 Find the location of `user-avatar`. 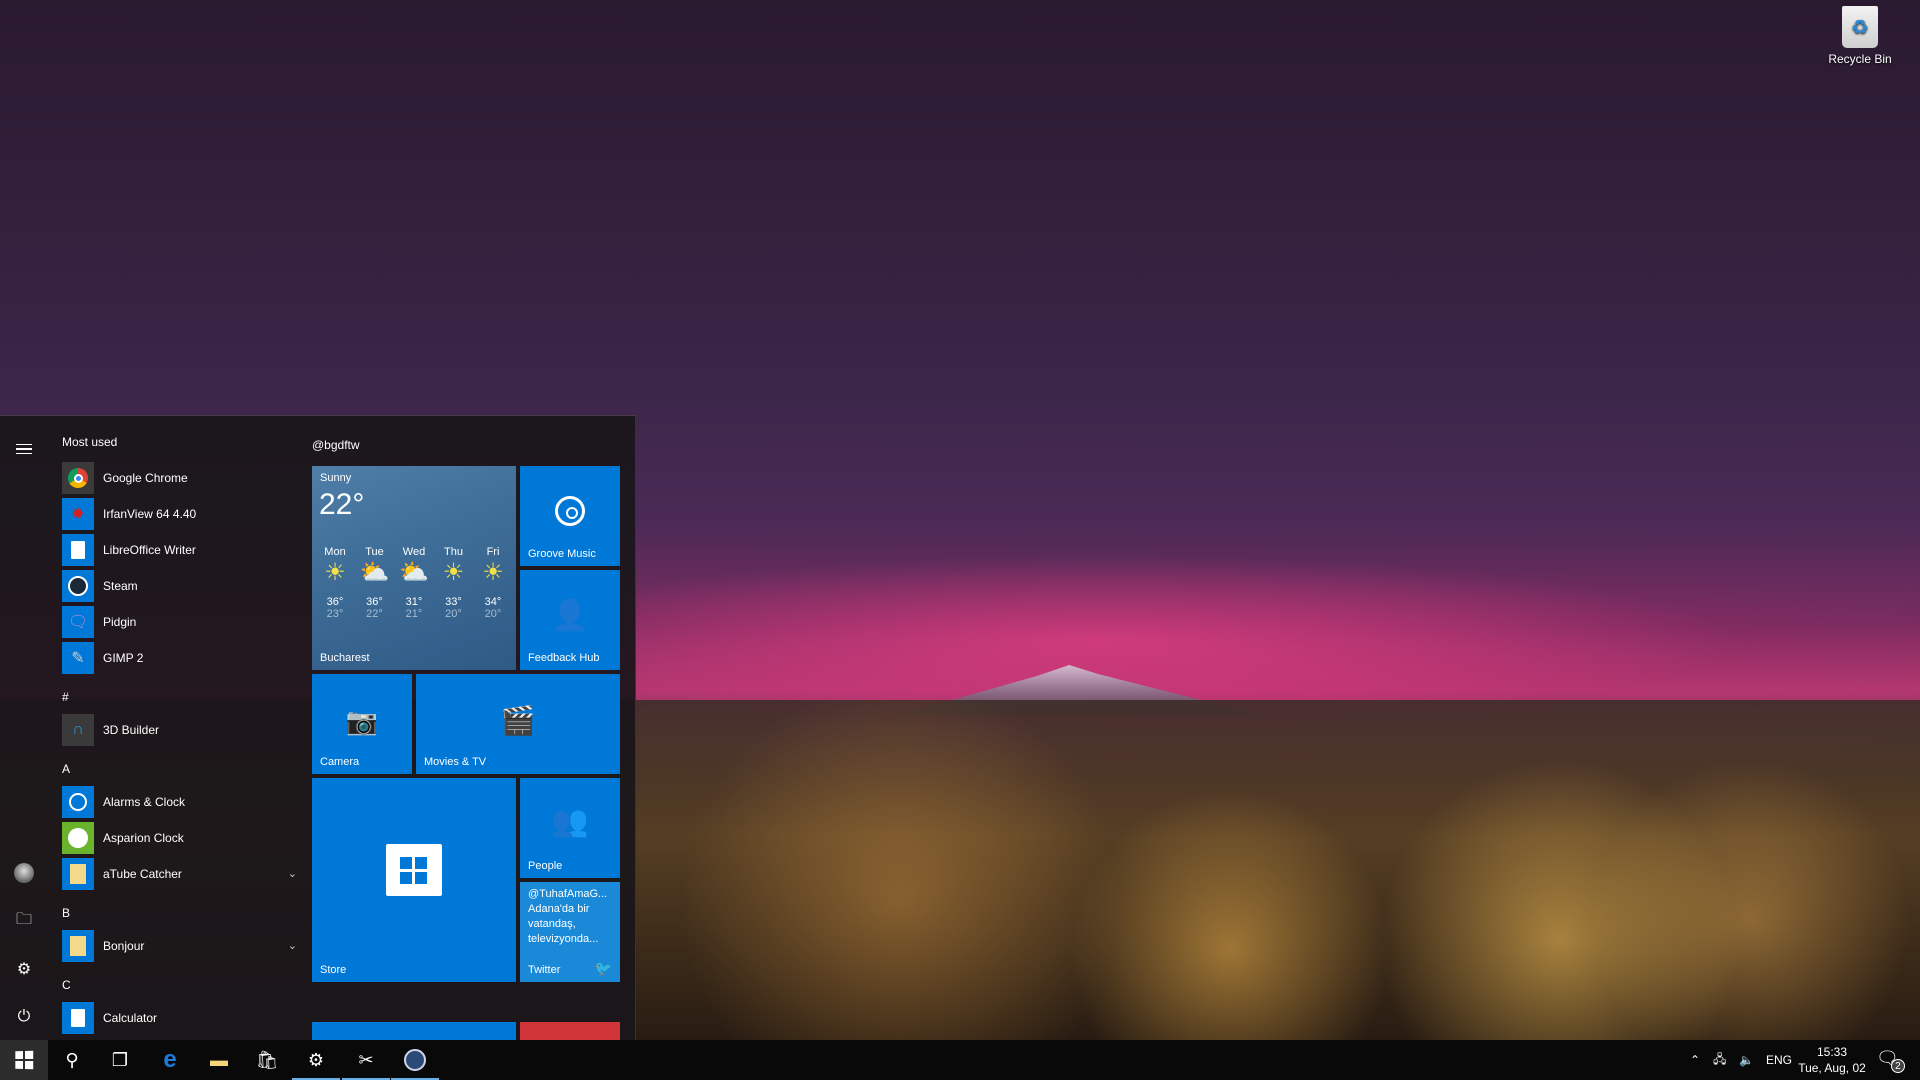

user-avatar is located at coordinates (24, 873).